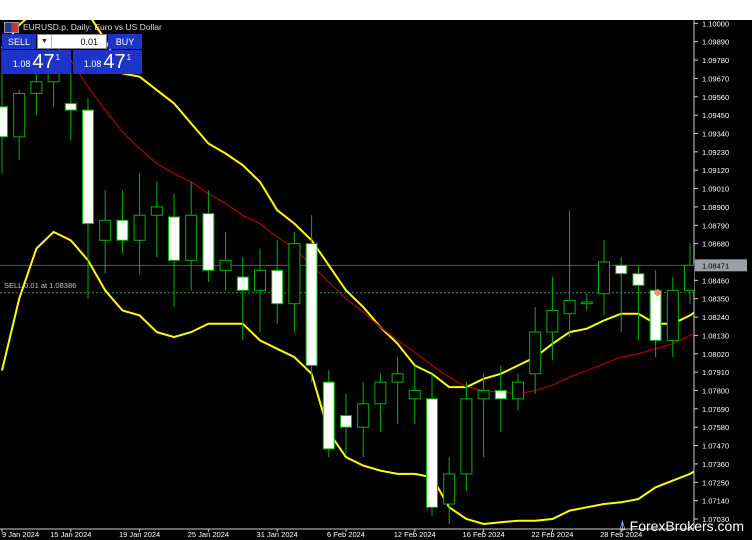  Describe the element at coordinates (715, 170) in the screenshot. I see `y-tick-label: 1.09120` at that location.